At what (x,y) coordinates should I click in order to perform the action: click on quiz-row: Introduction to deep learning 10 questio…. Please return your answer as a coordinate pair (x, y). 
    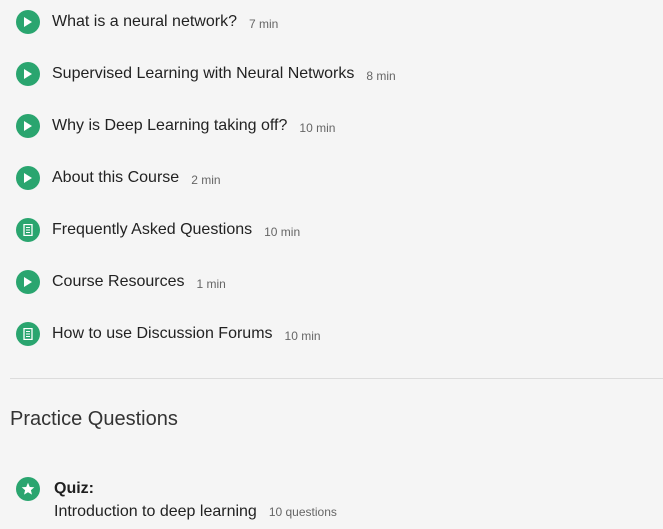
    Looking at the image, I should click on (195, 512).